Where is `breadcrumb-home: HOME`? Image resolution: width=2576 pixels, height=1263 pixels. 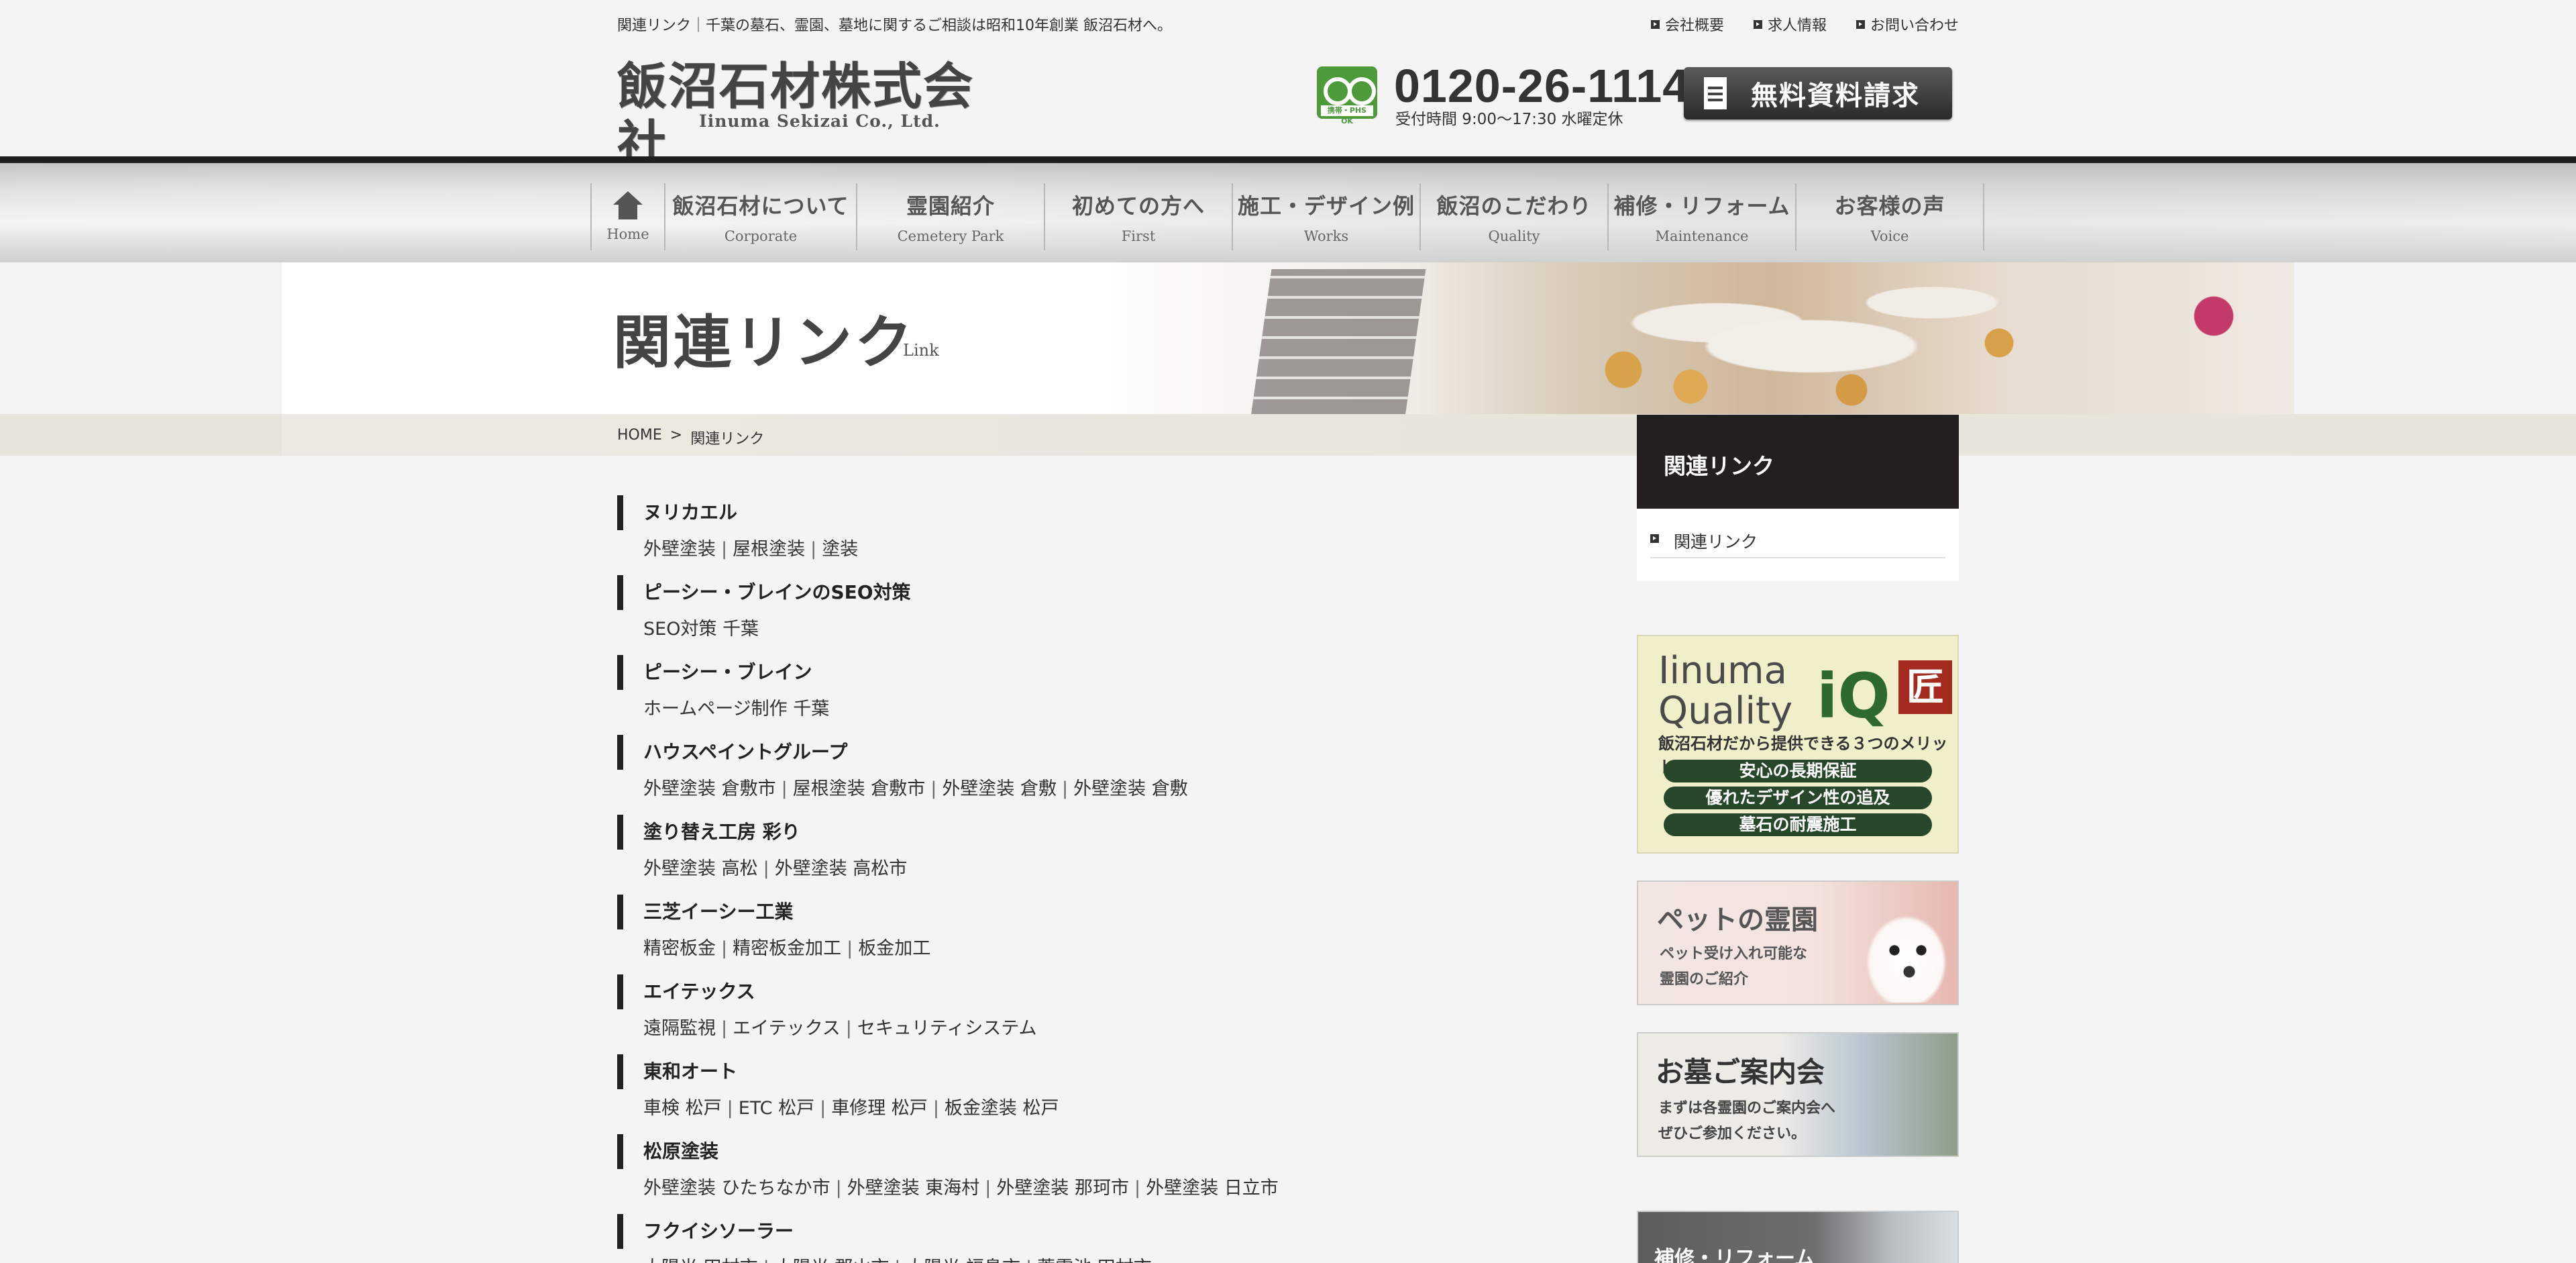
breadcrumb-home: HOME is located at coordinates (639, 437).